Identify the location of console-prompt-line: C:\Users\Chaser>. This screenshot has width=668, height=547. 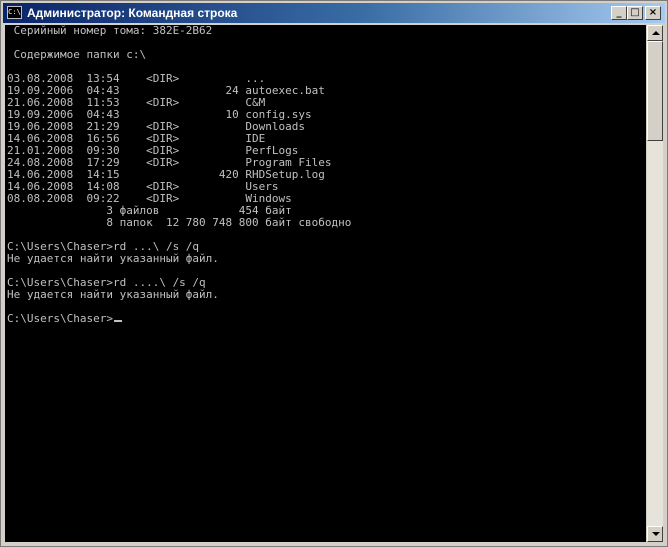
(64, 319).